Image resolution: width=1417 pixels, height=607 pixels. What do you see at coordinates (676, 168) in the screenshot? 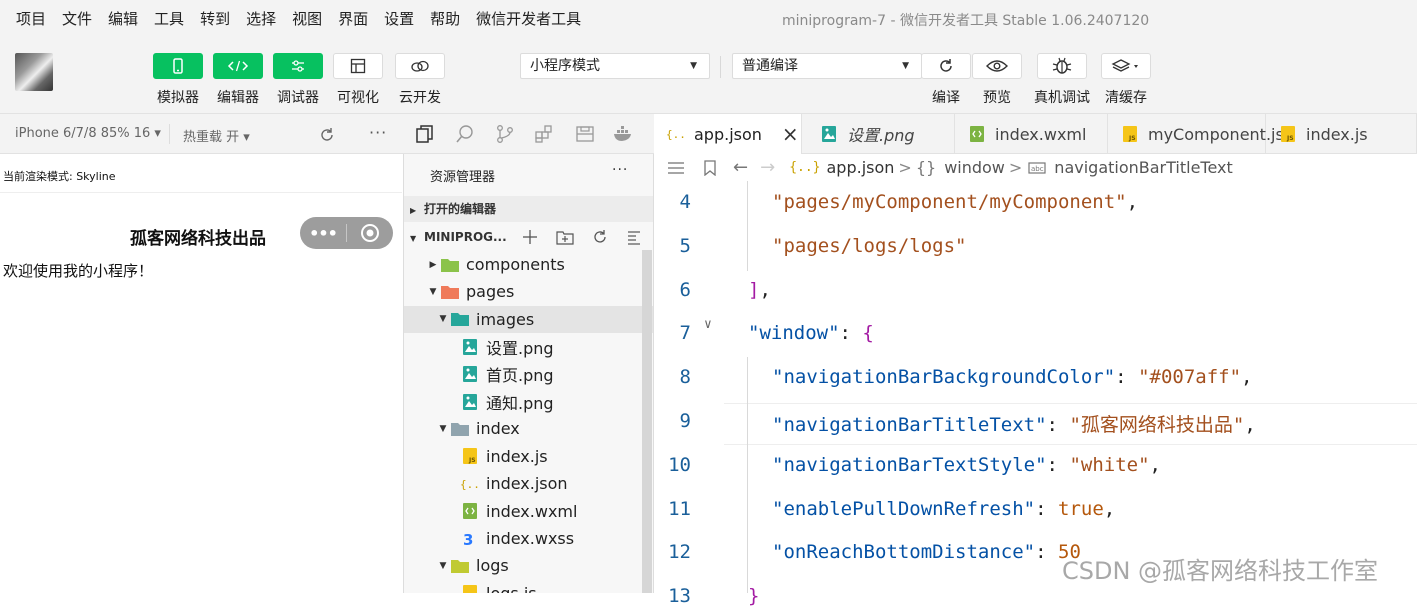
I see `list-icon` at bounding box center [676, 168].